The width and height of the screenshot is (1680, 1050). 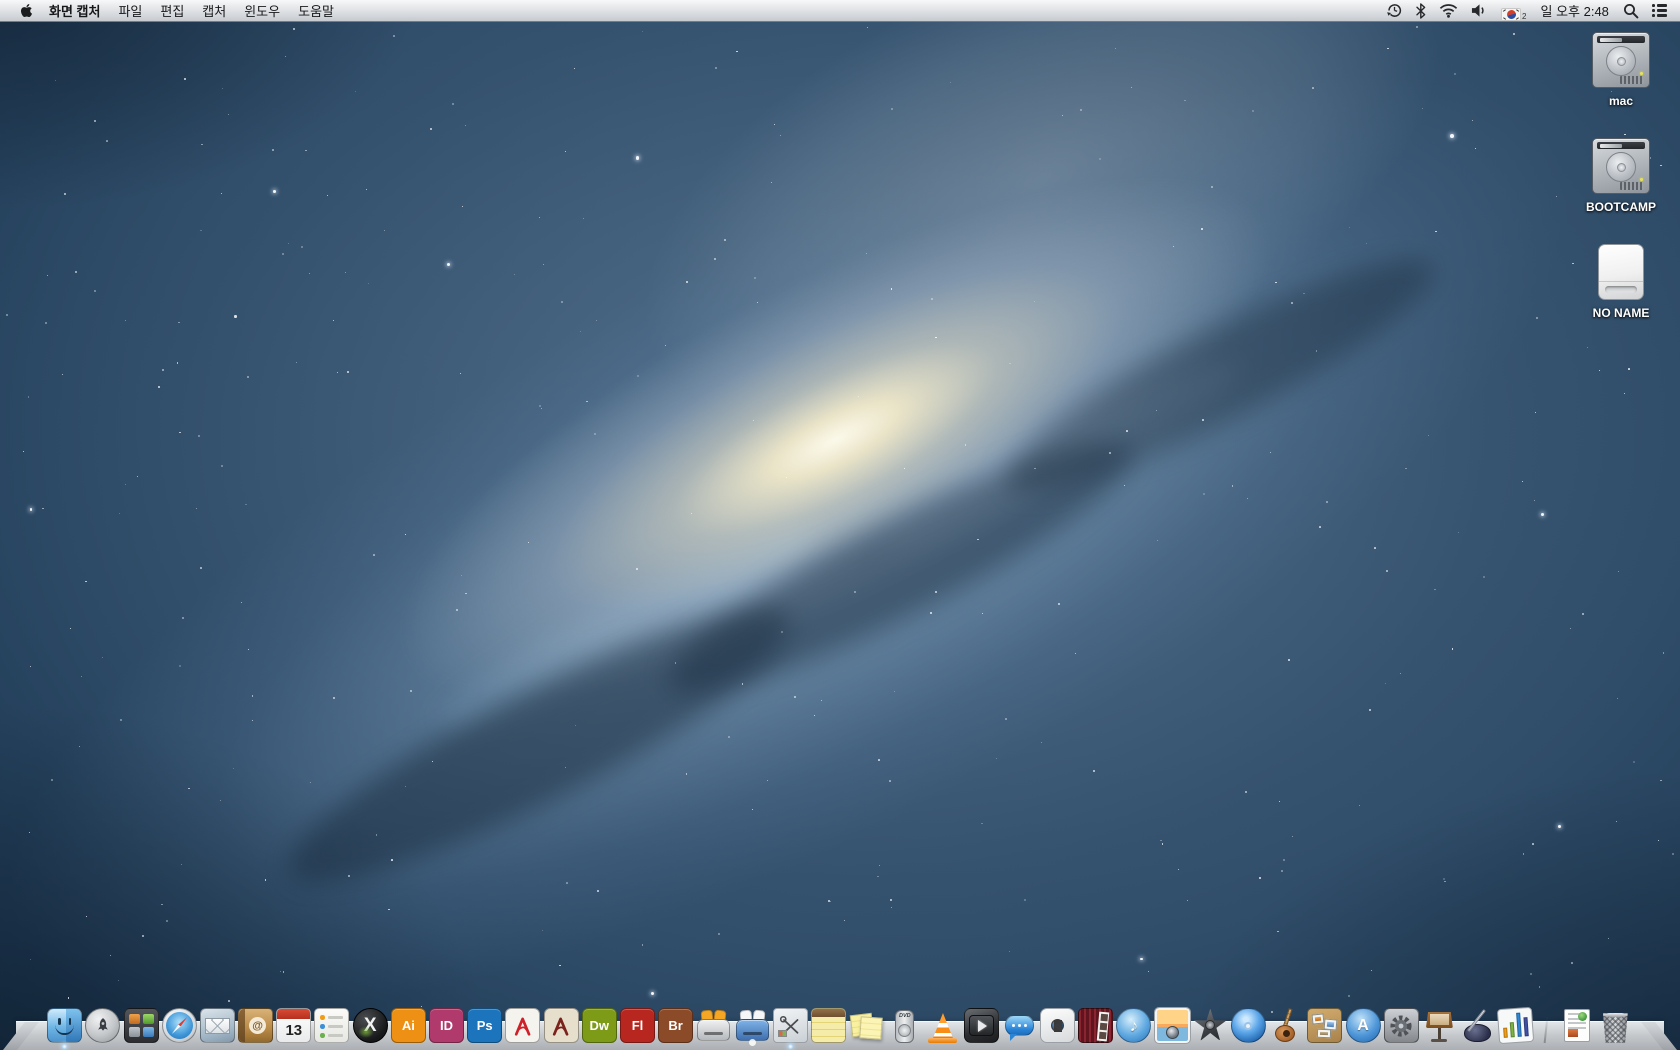 What do you see at coordinates (981, 1025) in the screenshot?
I see `dock-icon-quicktime-player` at bounding box center [981, 1025].